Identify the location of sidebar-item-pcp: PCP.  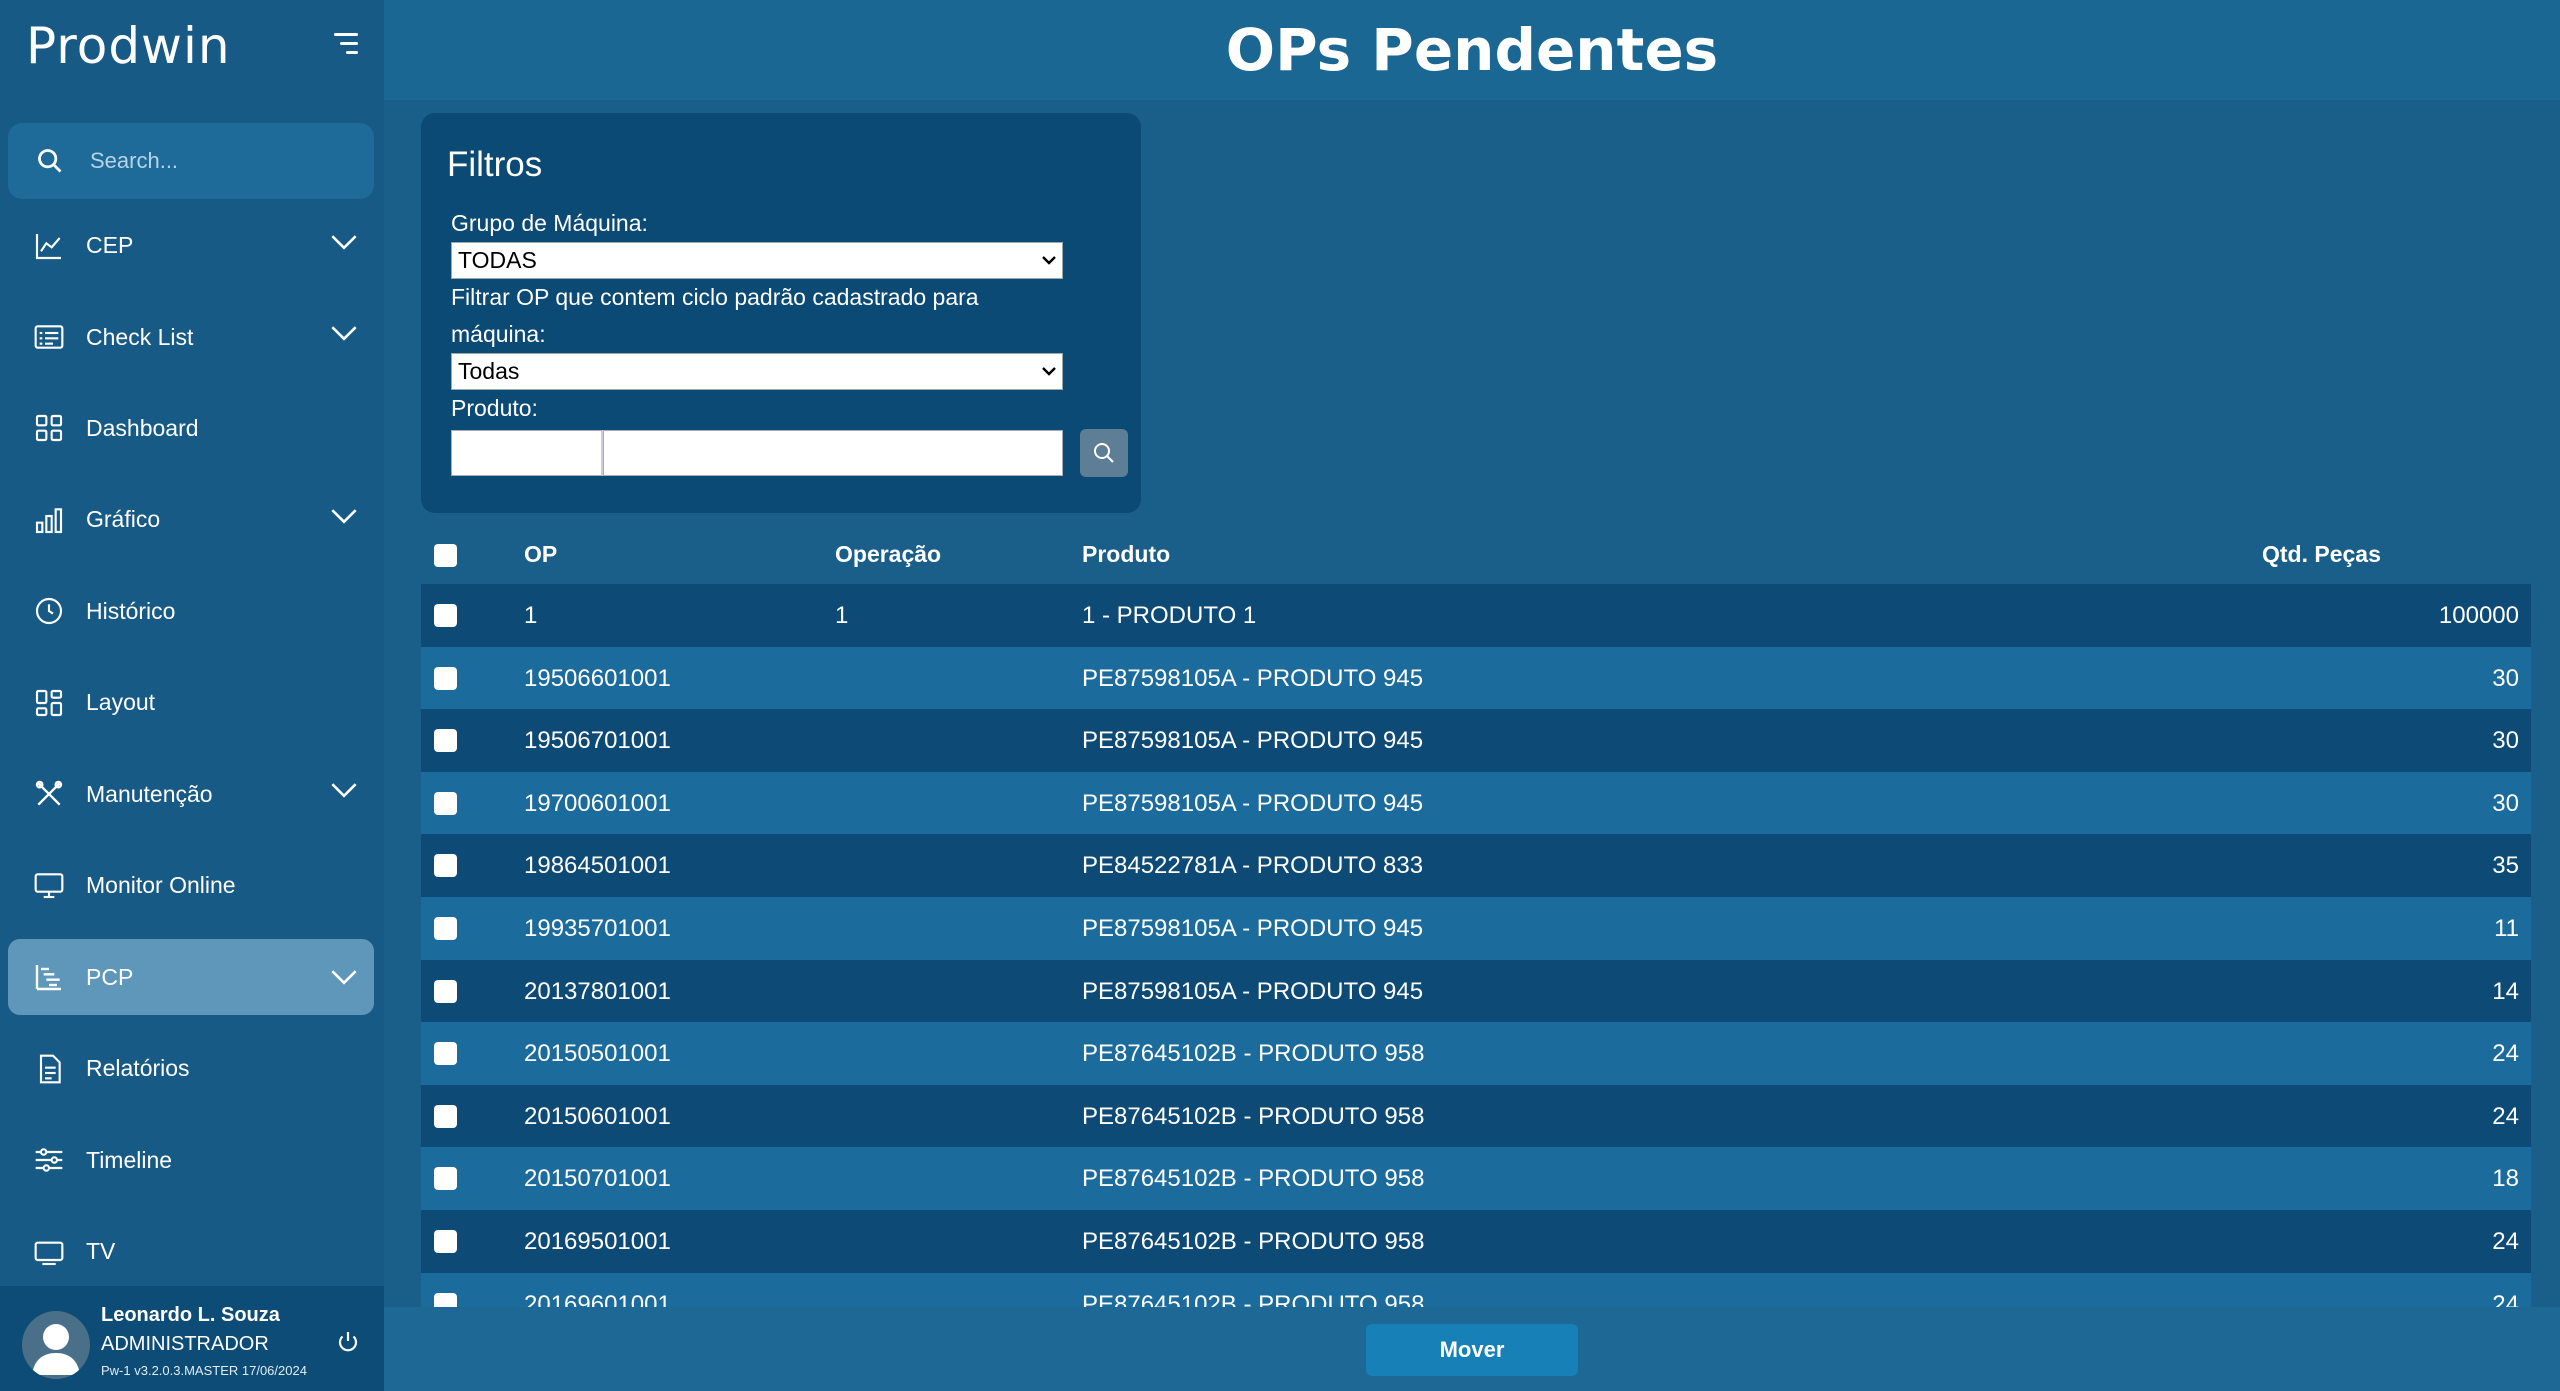
(191, 977).